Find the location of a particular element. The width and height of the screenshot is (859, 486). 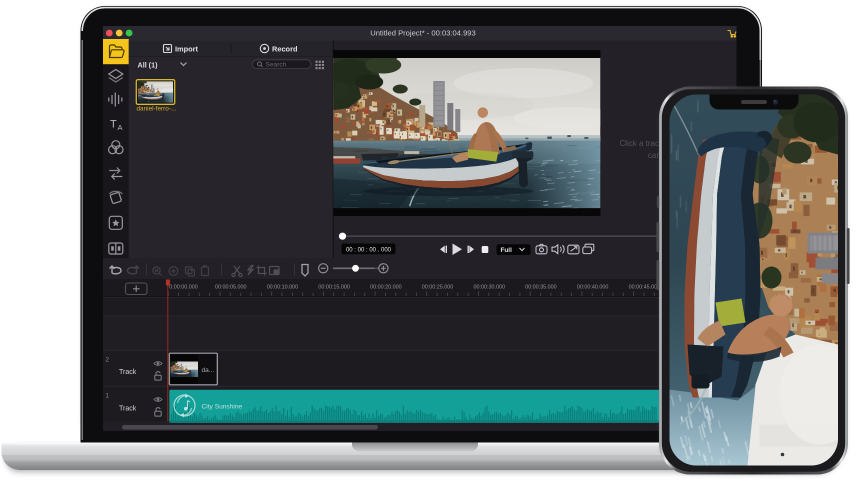

svg-text: Full is located at coordinates (507, 250).